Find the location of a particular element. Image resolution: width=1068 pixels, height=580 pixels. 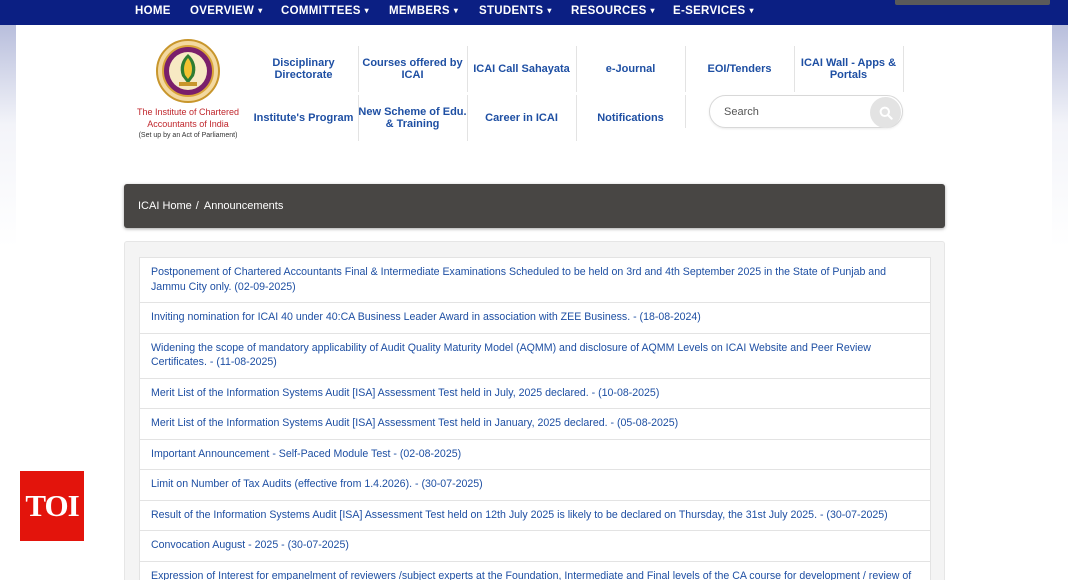

search-box is located at coordinates (806, 111).